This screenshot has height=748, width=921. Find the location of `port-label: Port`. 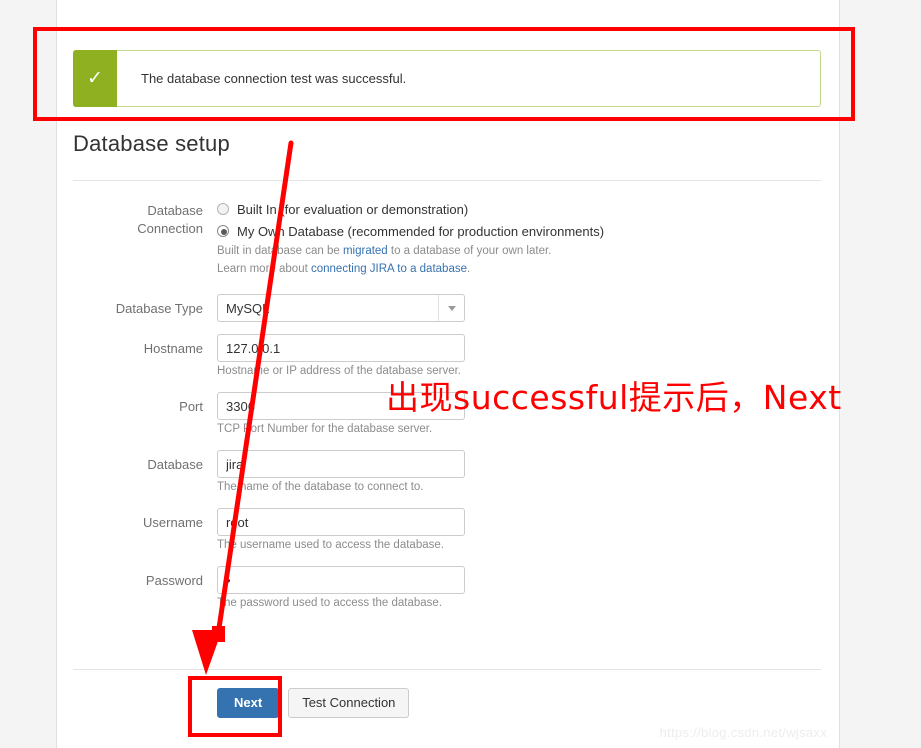

port-label: Port is located at coordinates (191, 406).